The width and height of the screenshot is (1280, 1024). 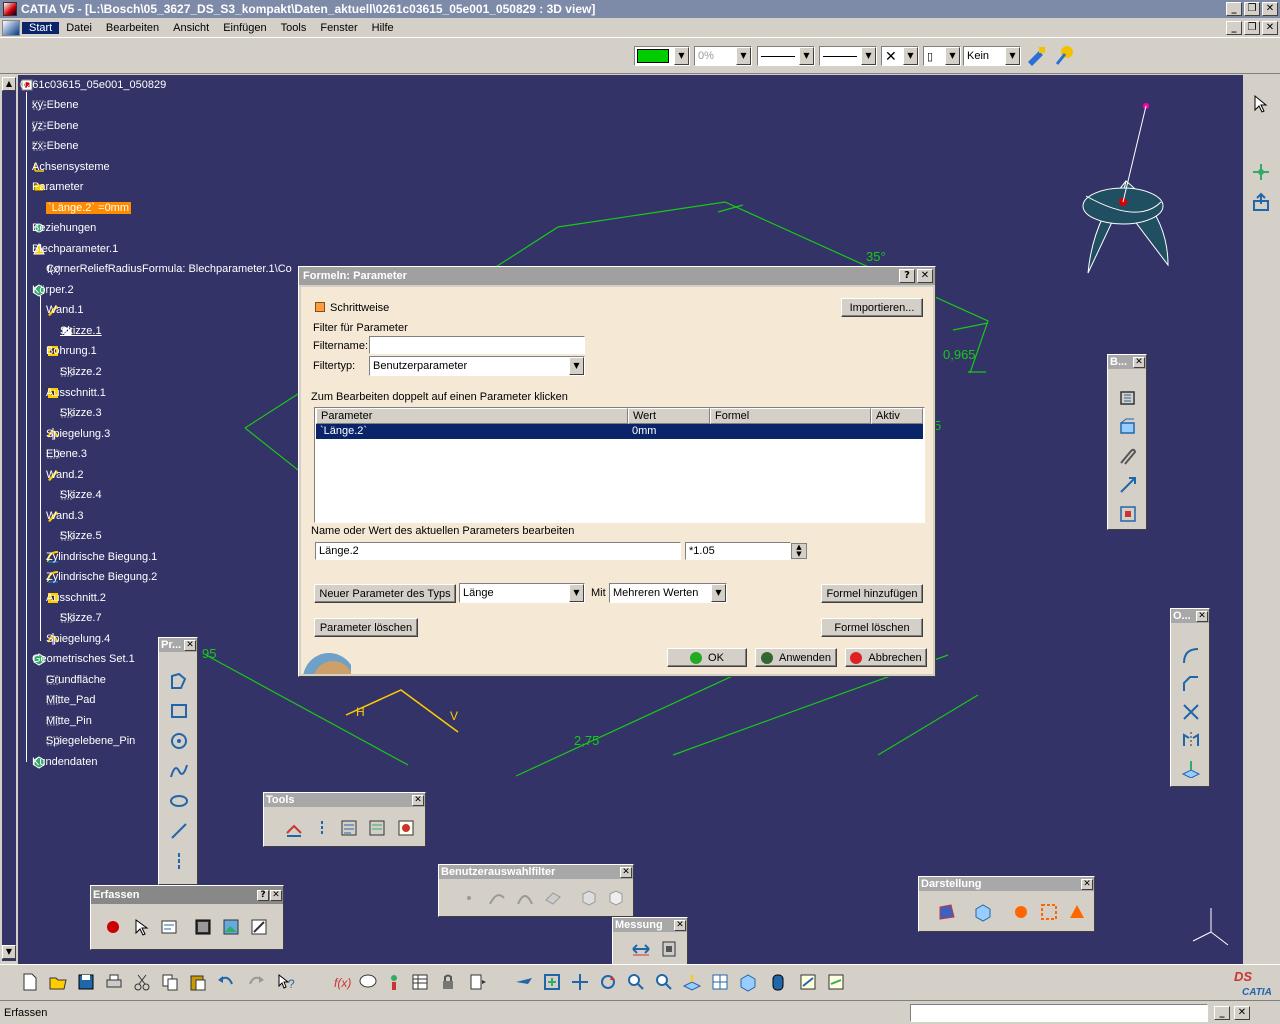 I want to click on record-icon, so click(x=113, y=927).